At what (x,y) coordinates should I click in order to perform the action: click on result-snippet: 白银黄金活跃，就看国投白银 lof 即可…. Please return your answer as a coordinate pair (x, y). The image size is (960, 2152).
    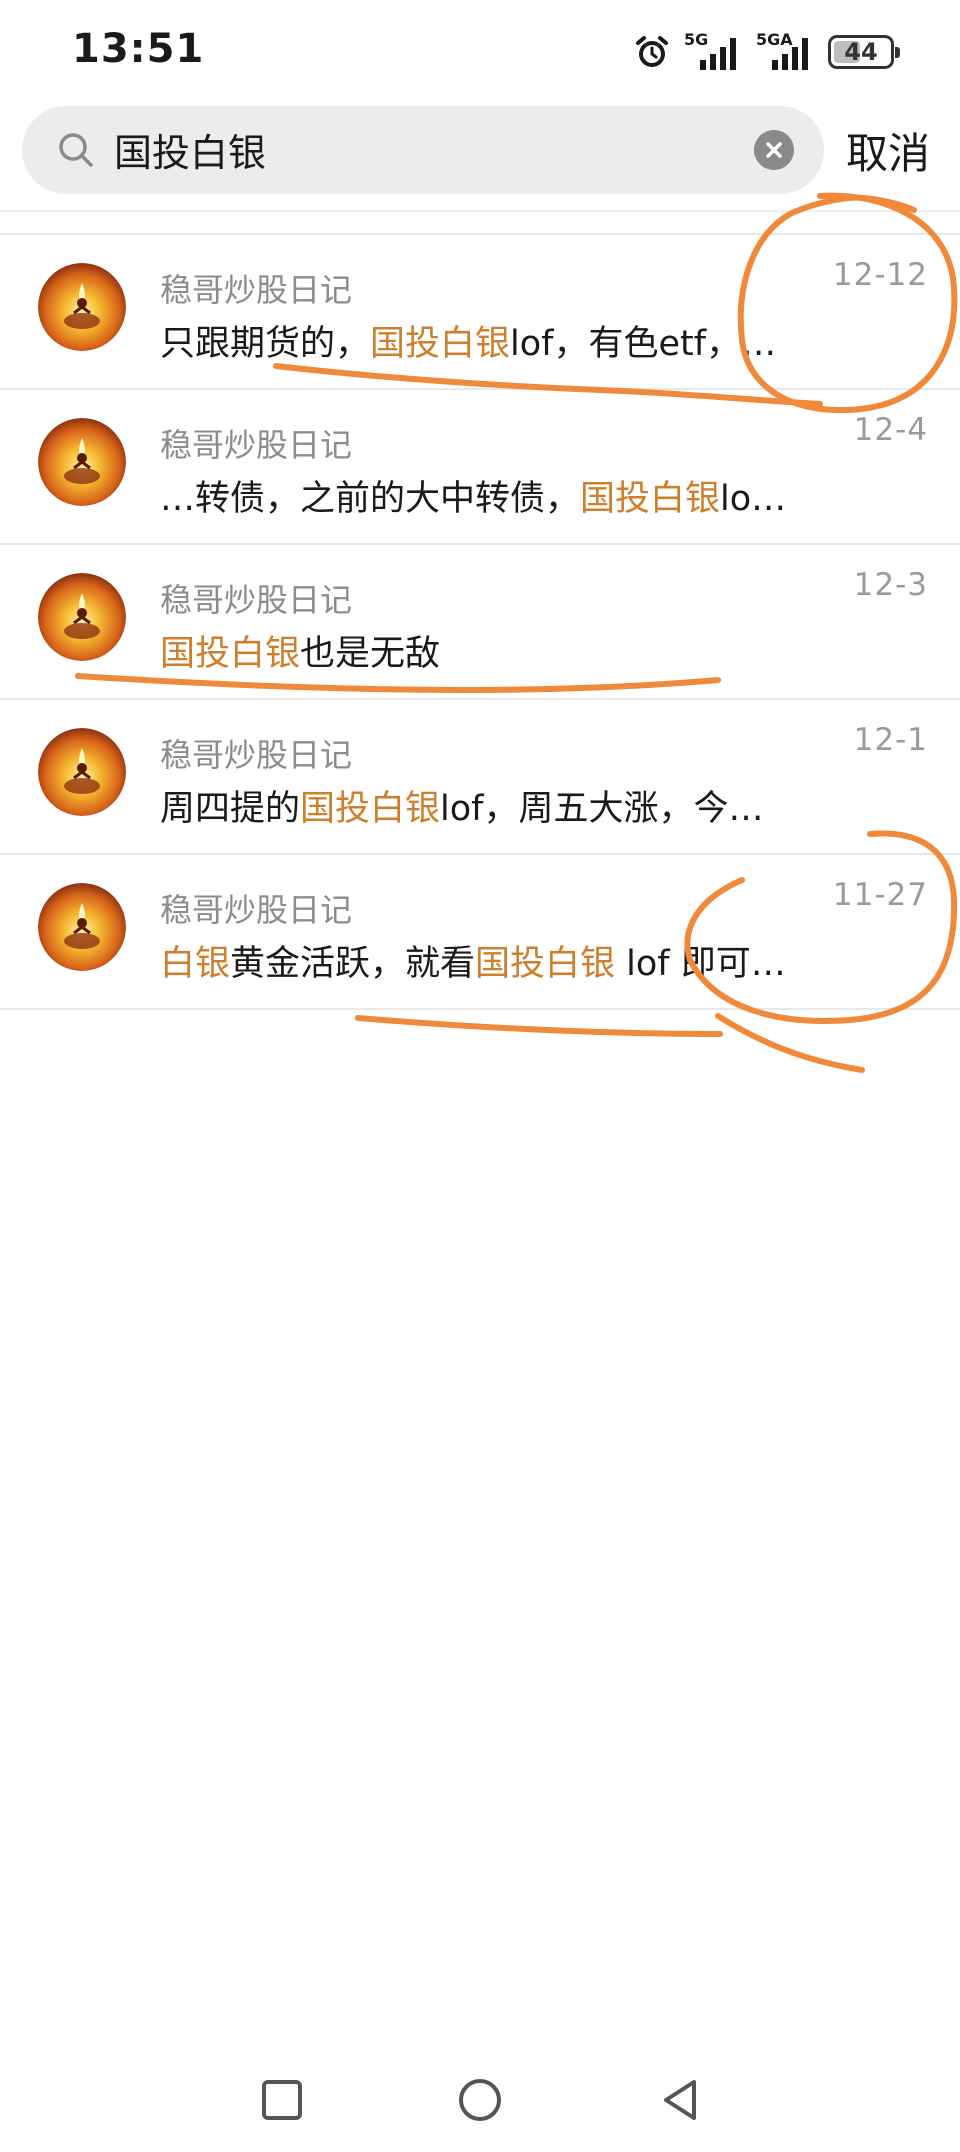
    Looking at the image, I should click on (490, 960).